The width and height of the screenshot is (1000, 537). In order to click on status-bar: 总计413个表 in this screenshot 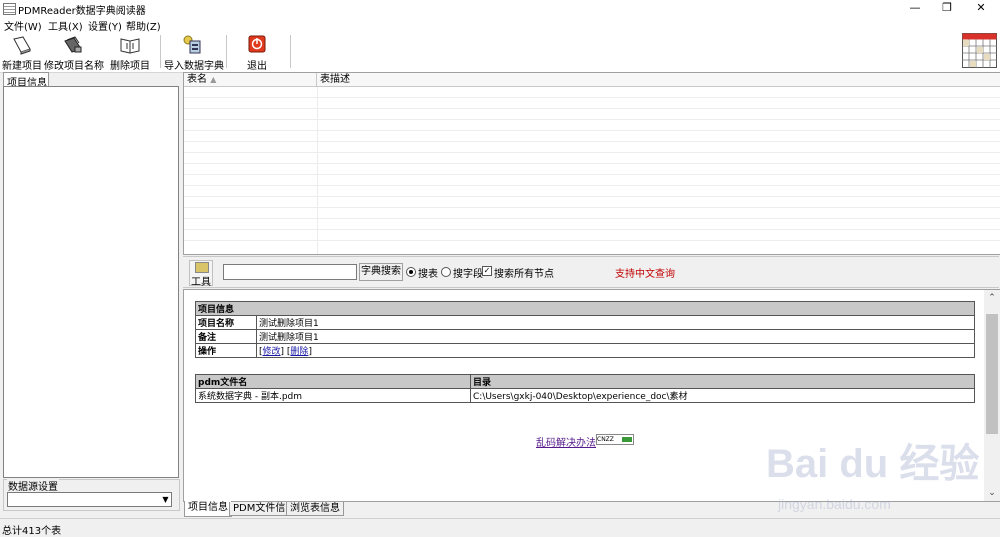, I will do `click(500, 527)`.